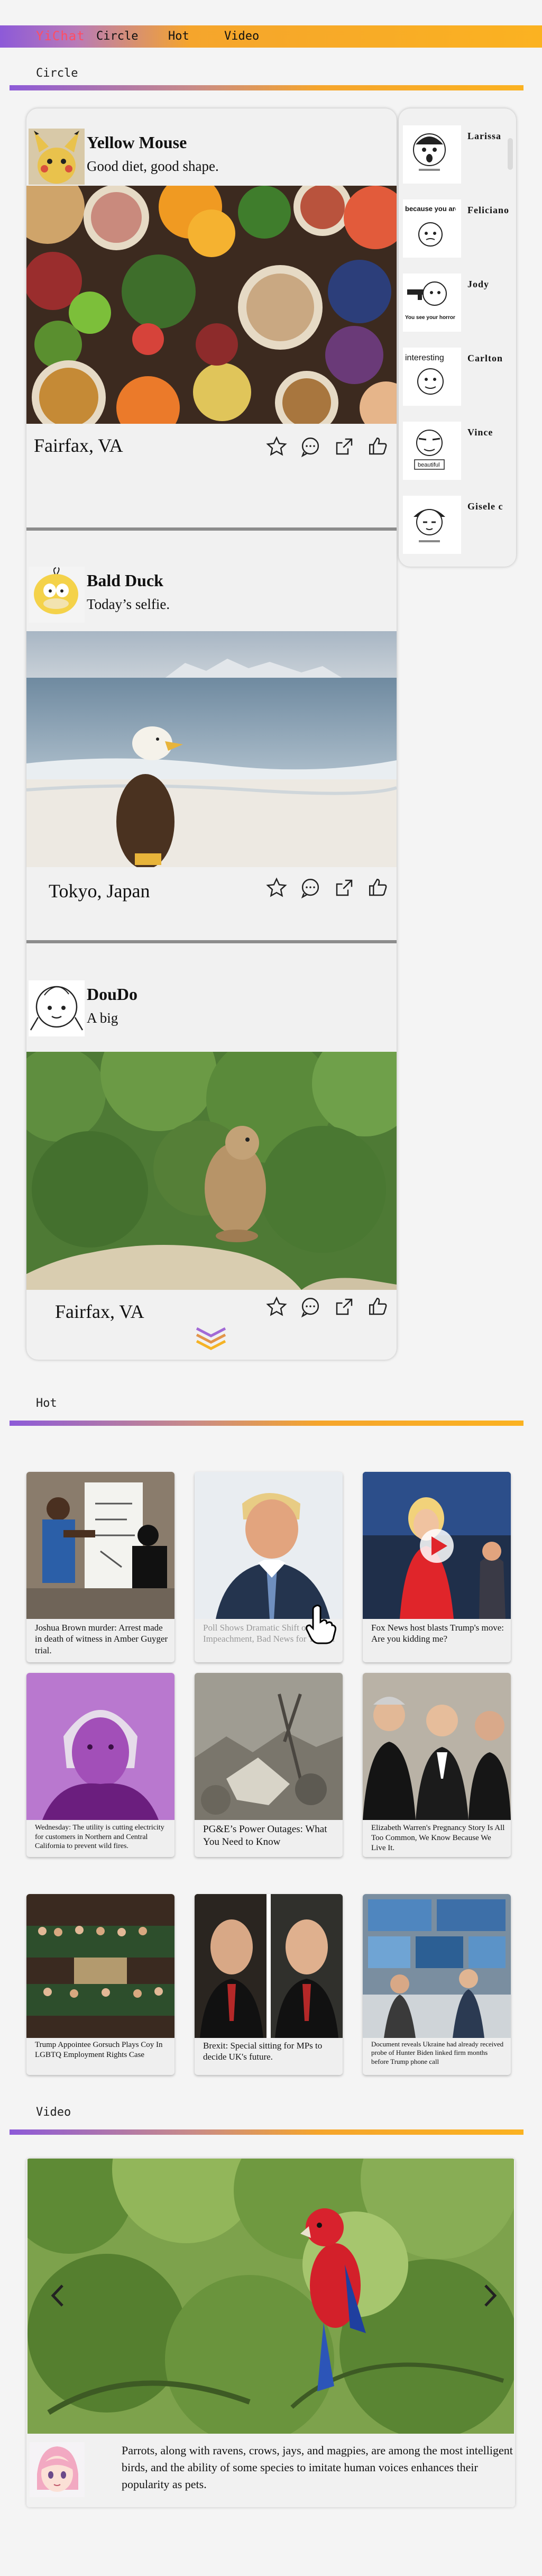 This screenshot has width=542, height=2576. Describe the element at coordinates (100, 1966) in the screenshot. I see `parliament-chamber-image` at that location.